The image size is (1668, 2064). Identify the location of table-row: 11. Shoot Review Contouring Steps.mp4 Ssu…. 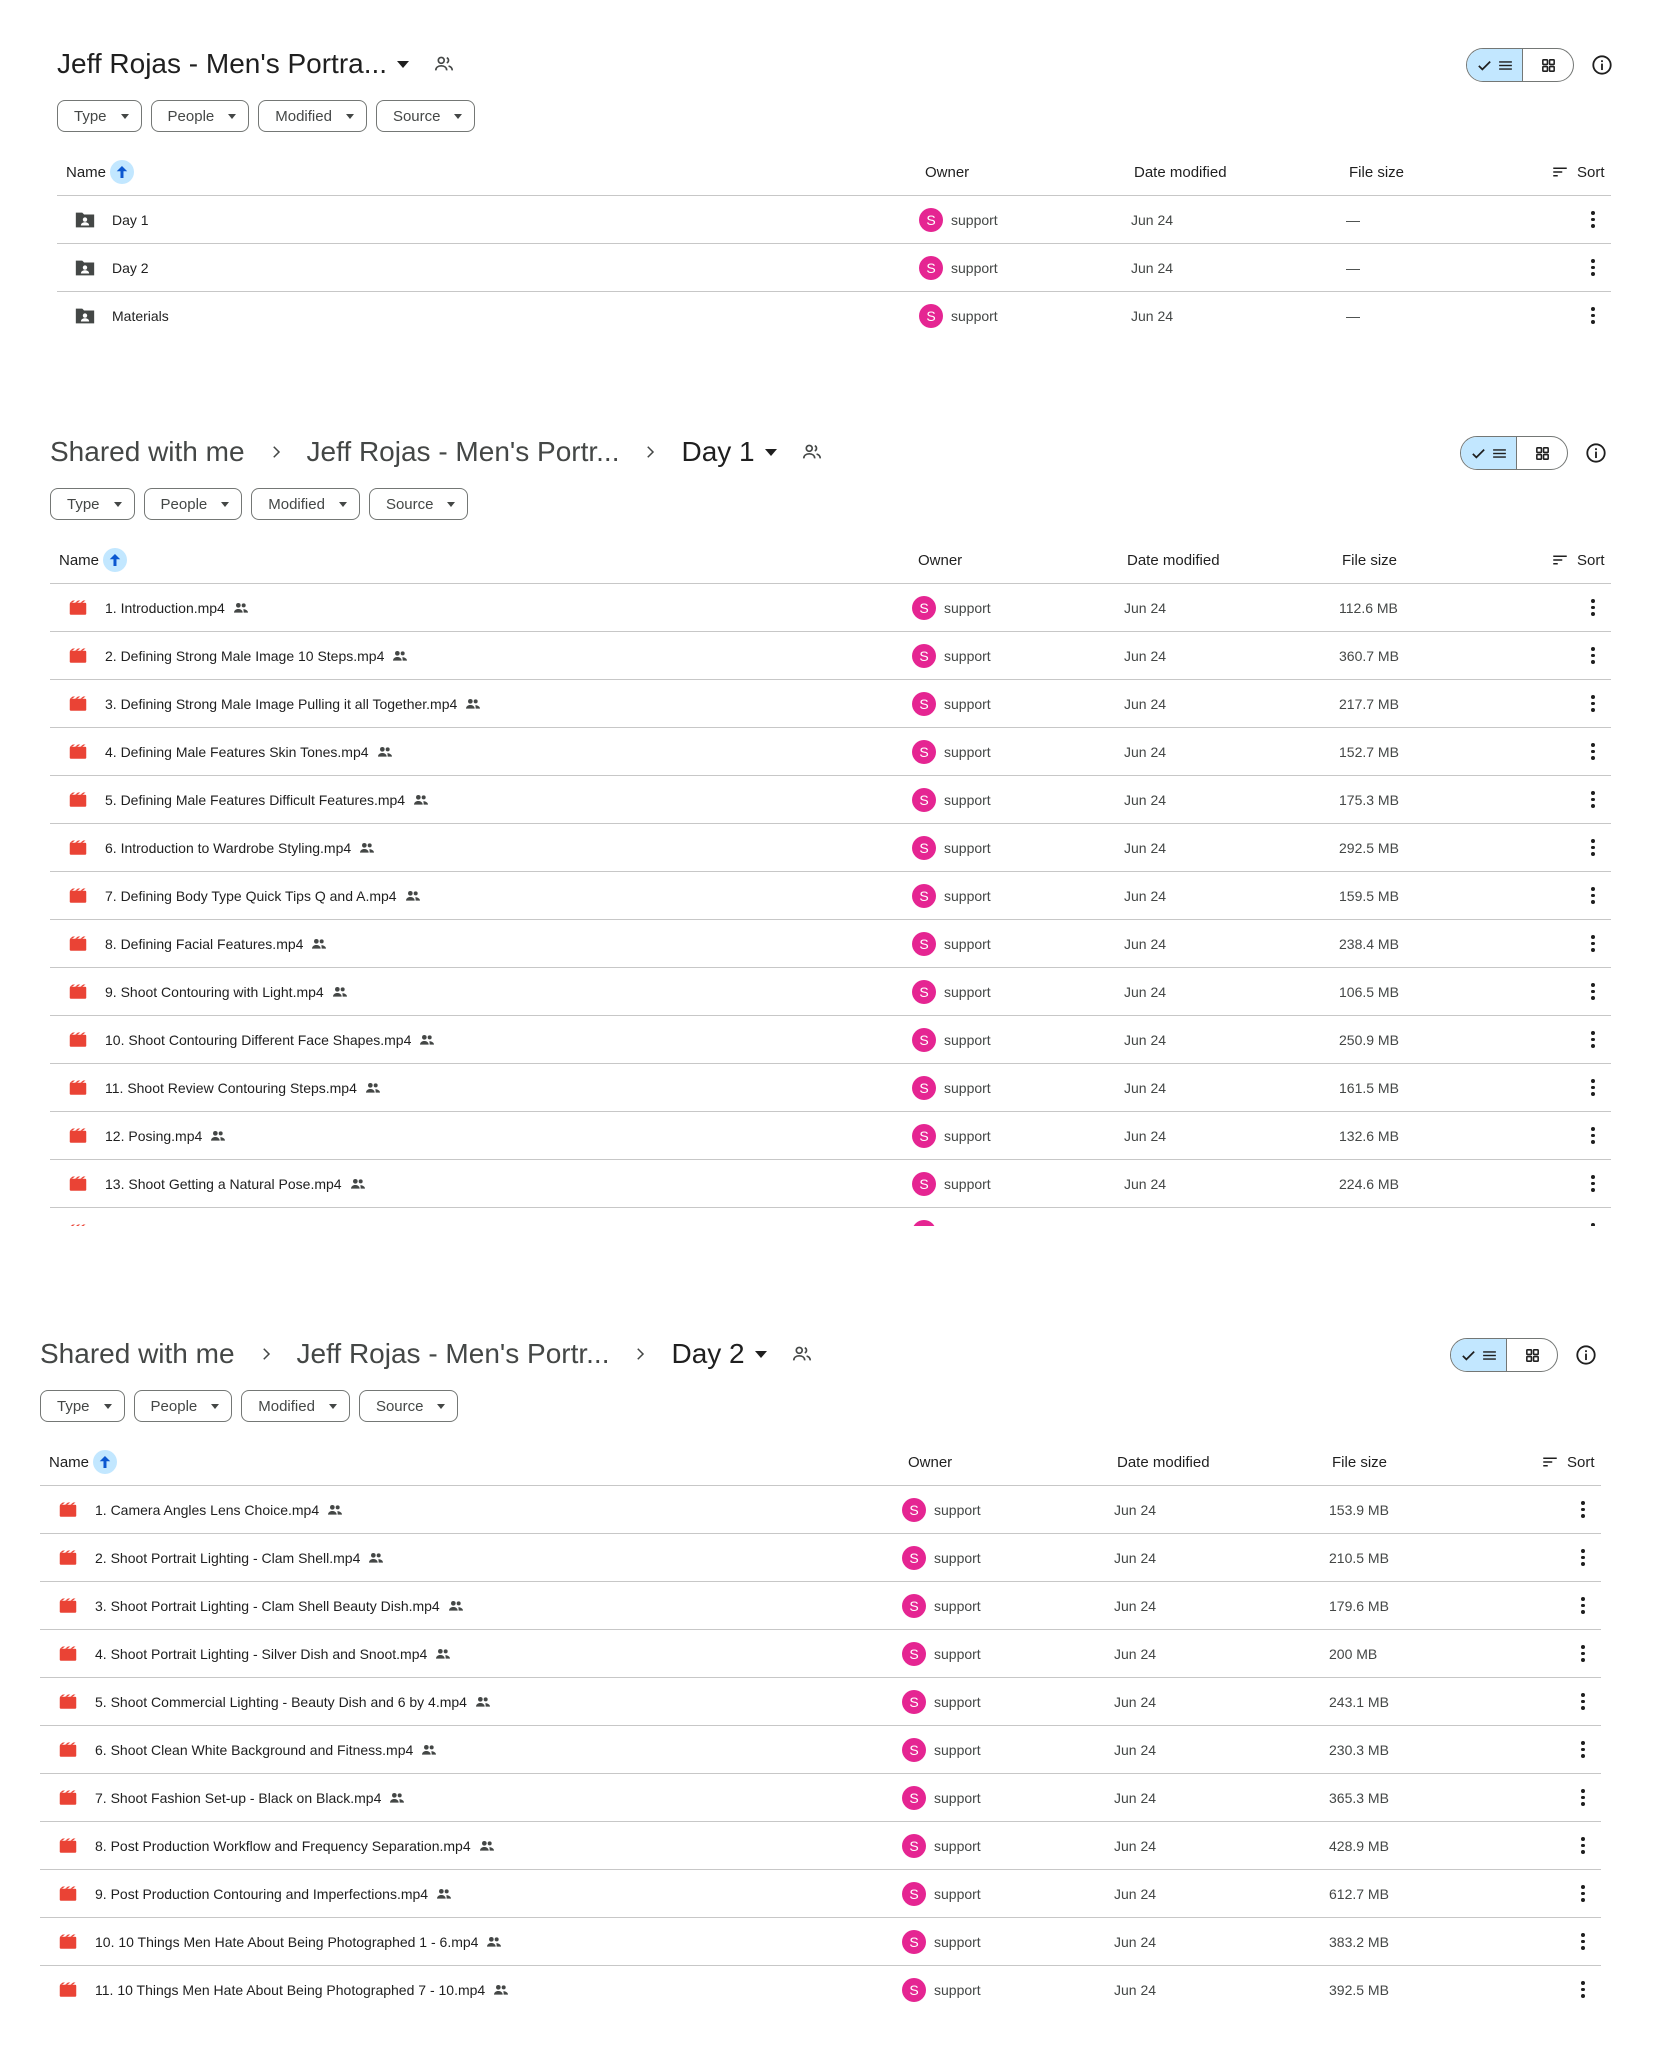
(830, 1088).